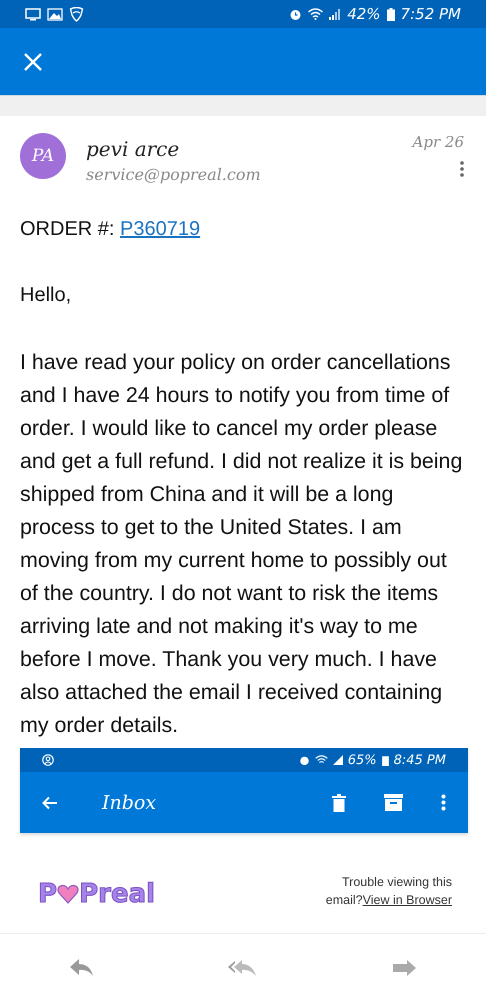 The width and height of the screenshot is (486, 1000). I want to click on archive-icon, so click(393, 802).